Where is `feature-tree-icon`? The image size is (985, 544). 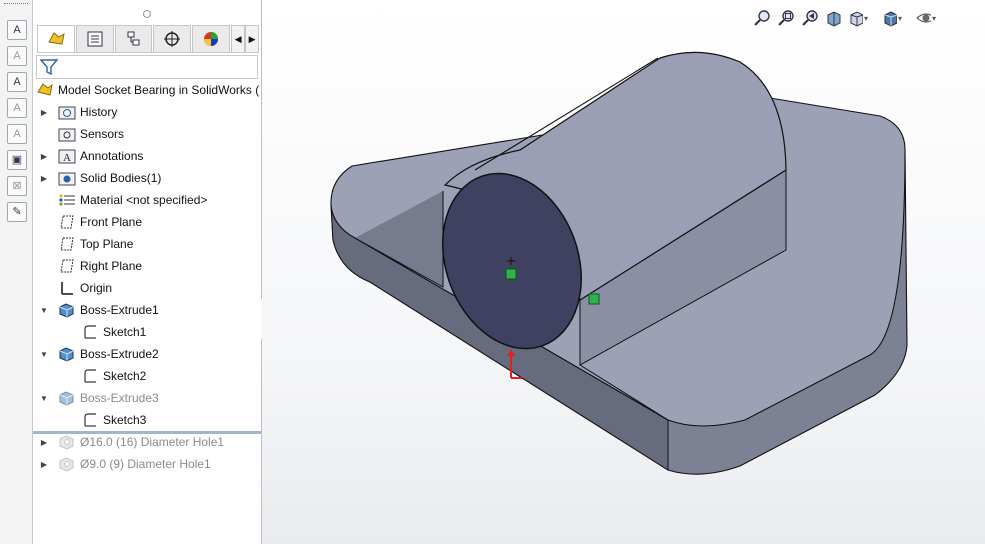 feature-tree-icon is located at coordinates (56, 38).